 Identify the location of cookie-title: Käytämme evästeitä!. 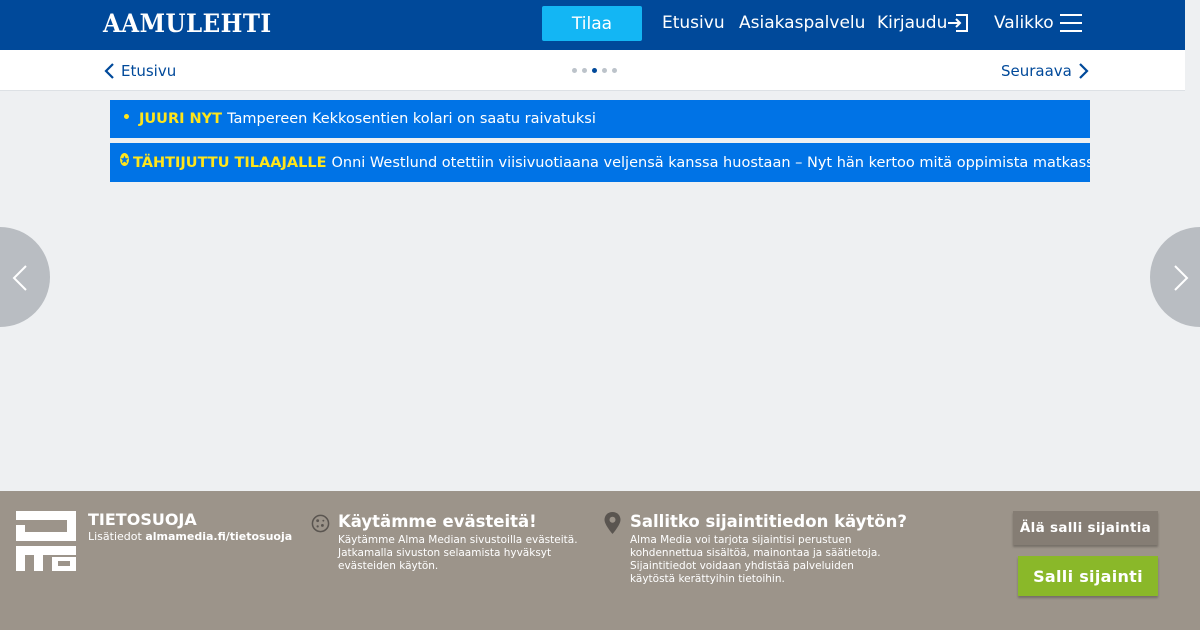
(437, 521).